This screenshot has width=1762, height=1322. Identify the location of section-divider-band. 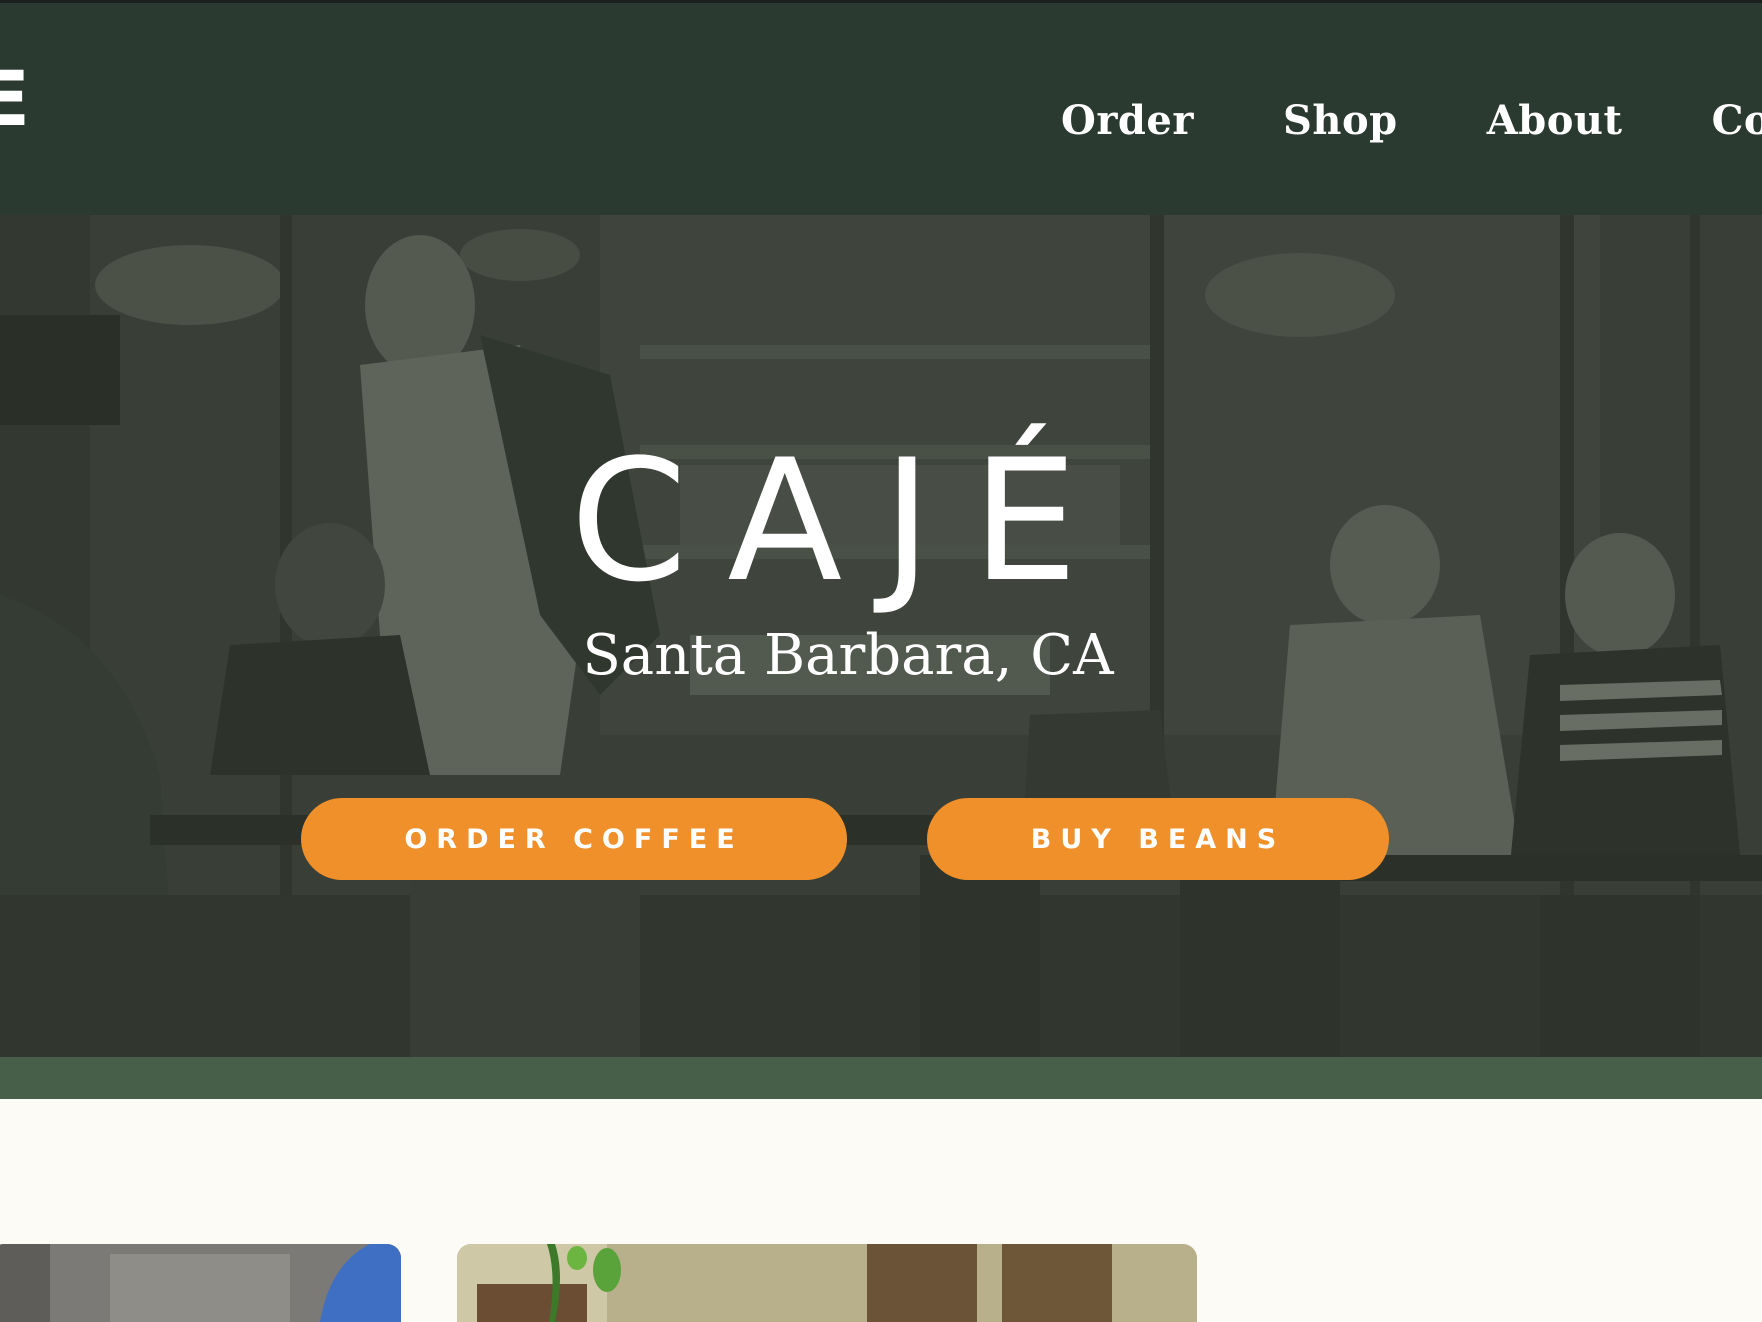
(881, 1078).